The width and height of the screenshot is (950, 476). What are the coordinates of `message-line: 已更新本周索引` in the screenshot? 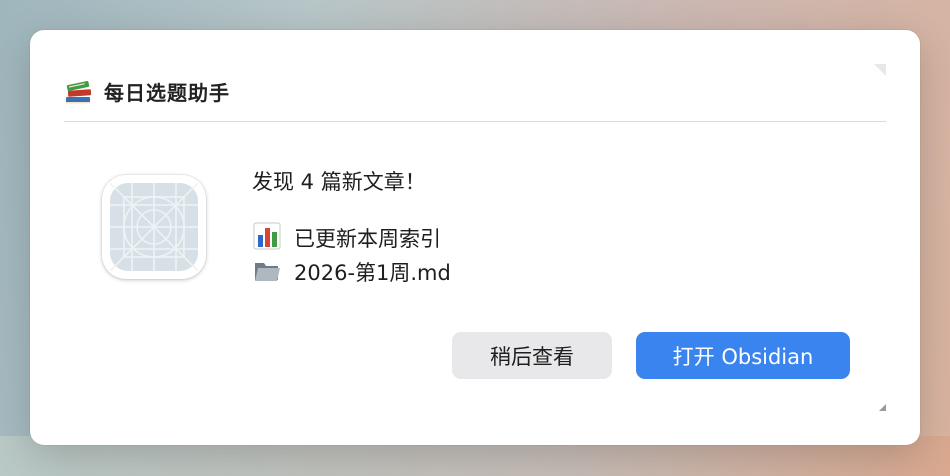 It's located at (351, 238).